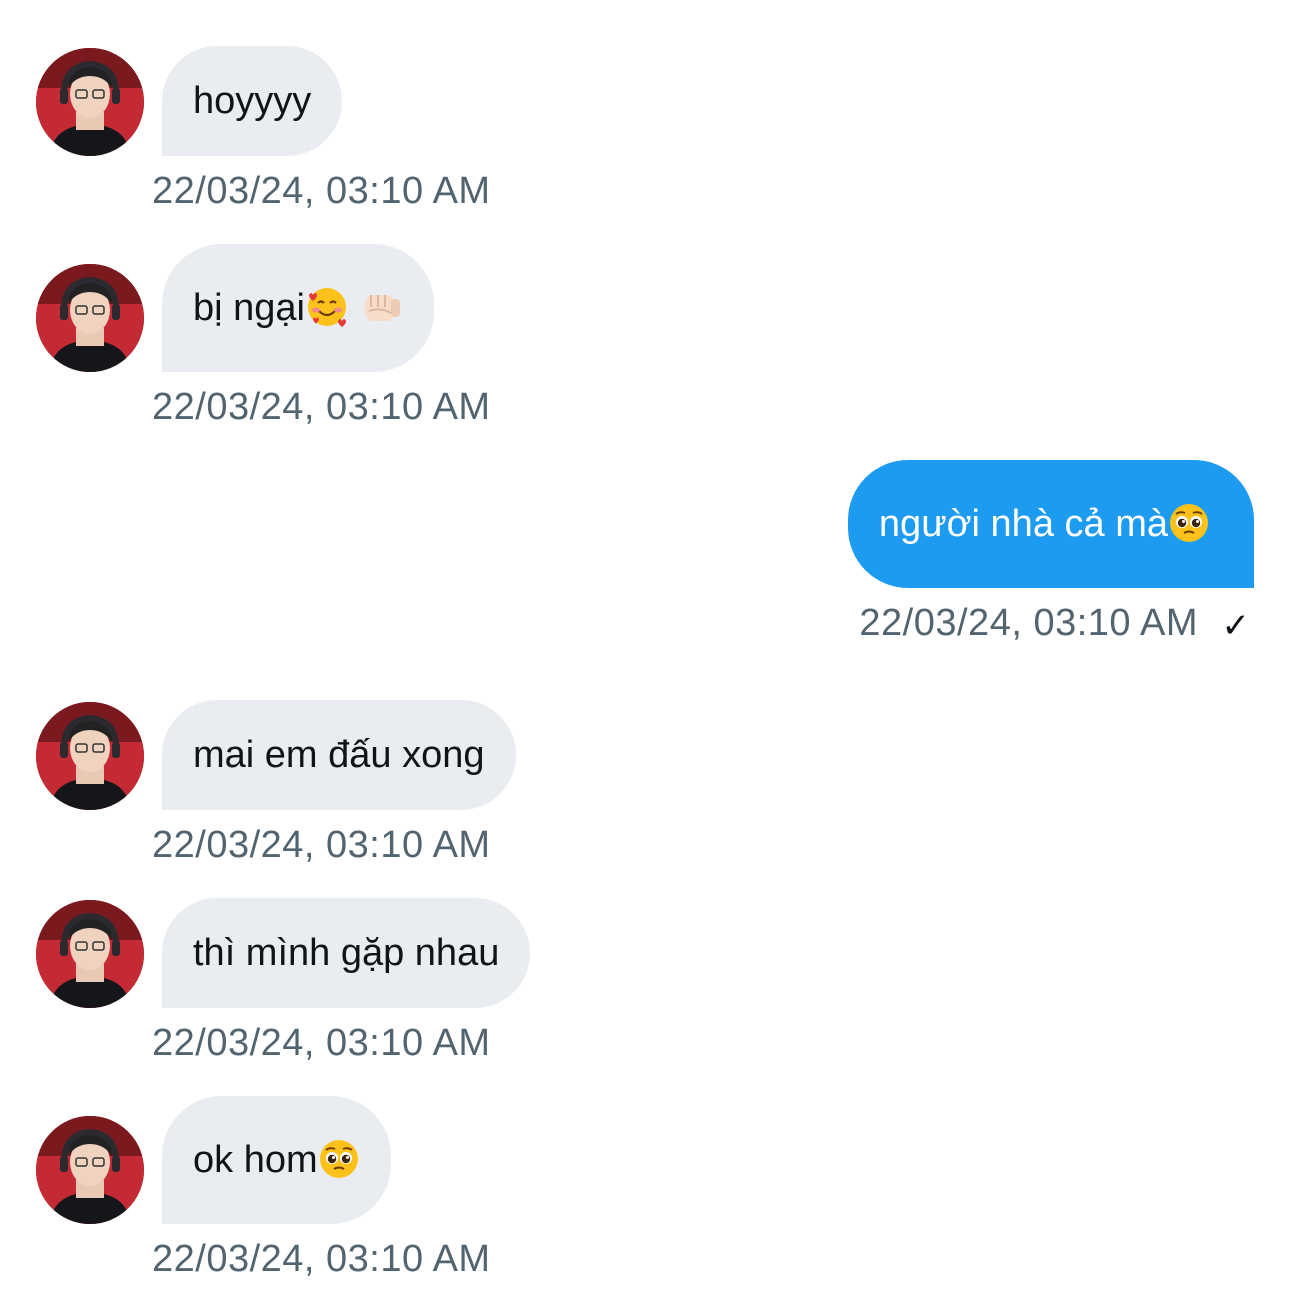 This screenshot has height=1306, width=1290. What do you see at coordinates (255, 1160) in the screenshot?
I see `message-text: ok hom` at bounding box center [255, 1160].